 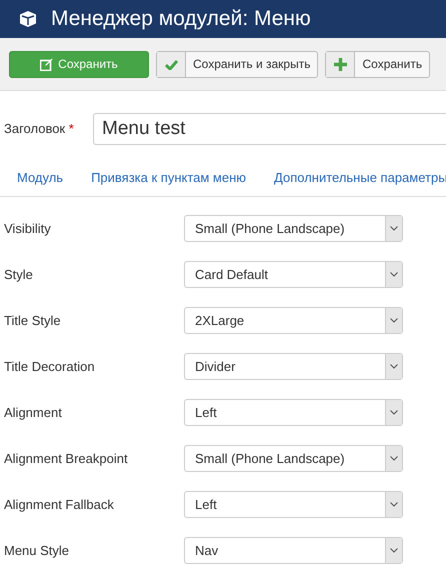 What do you see at coordinates (171, 64) in the screenshot?
I see `check-icon` at bounding box center [171, 64].